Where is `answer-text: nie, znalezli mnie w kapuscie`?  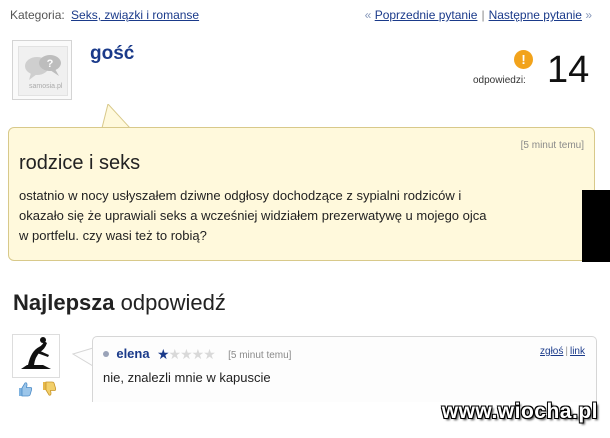
answer-text: nie, znalezli mnie w kapuscie is located at coordinates (187, 377).